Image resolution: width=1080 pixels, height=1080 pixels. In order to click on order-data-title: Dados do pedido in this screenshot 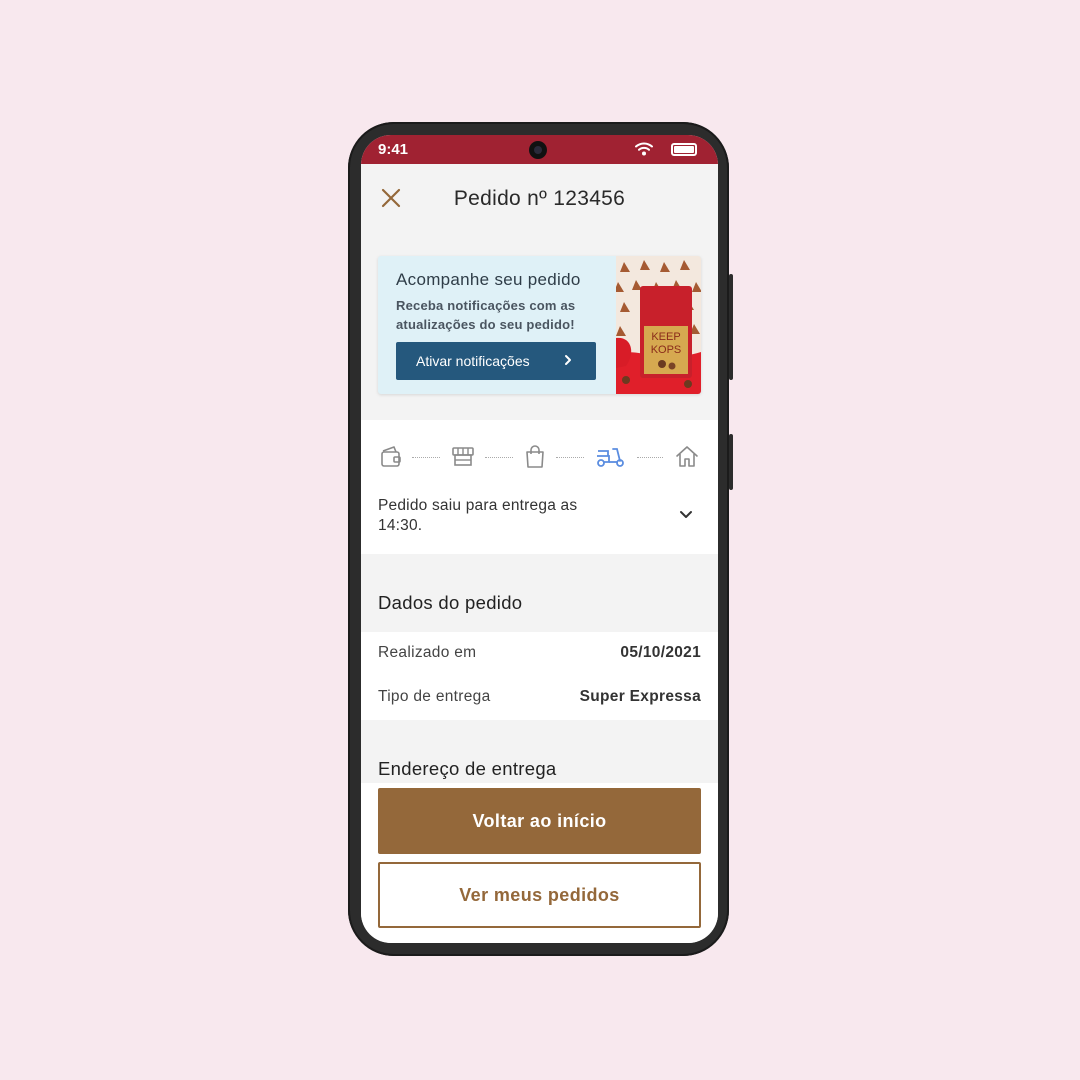, I will do `click(450, 602)`.